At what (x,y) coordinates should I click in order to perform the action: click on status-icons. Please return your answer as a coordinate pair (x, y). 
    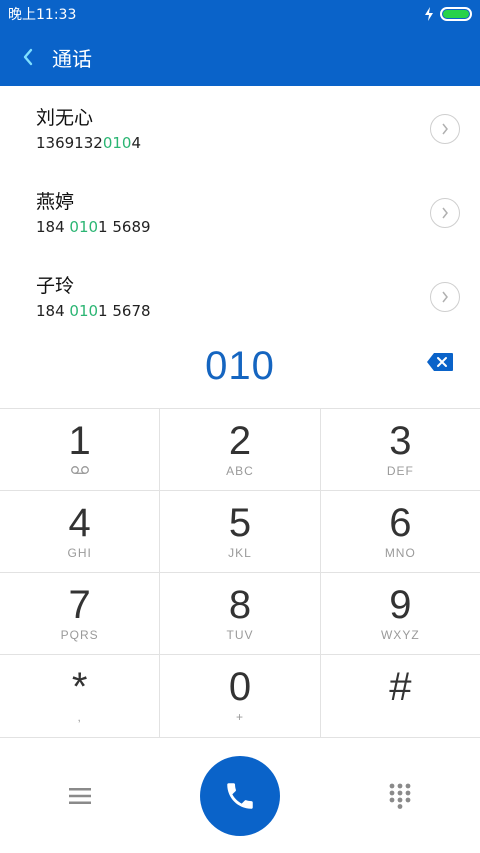
    Looking at the image, I should click on (448, 14).